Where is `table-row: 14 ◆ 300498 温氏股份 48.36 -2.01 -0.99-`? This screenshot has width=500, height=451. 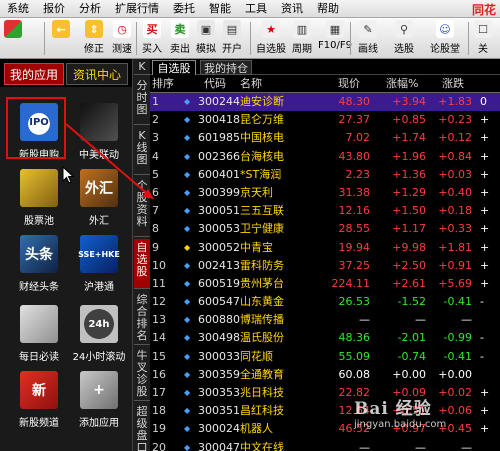 table-row: 14 ◆ 300498 温氏股份 48.36 -2.01 -0.99- is located at coordinates (325, 338).